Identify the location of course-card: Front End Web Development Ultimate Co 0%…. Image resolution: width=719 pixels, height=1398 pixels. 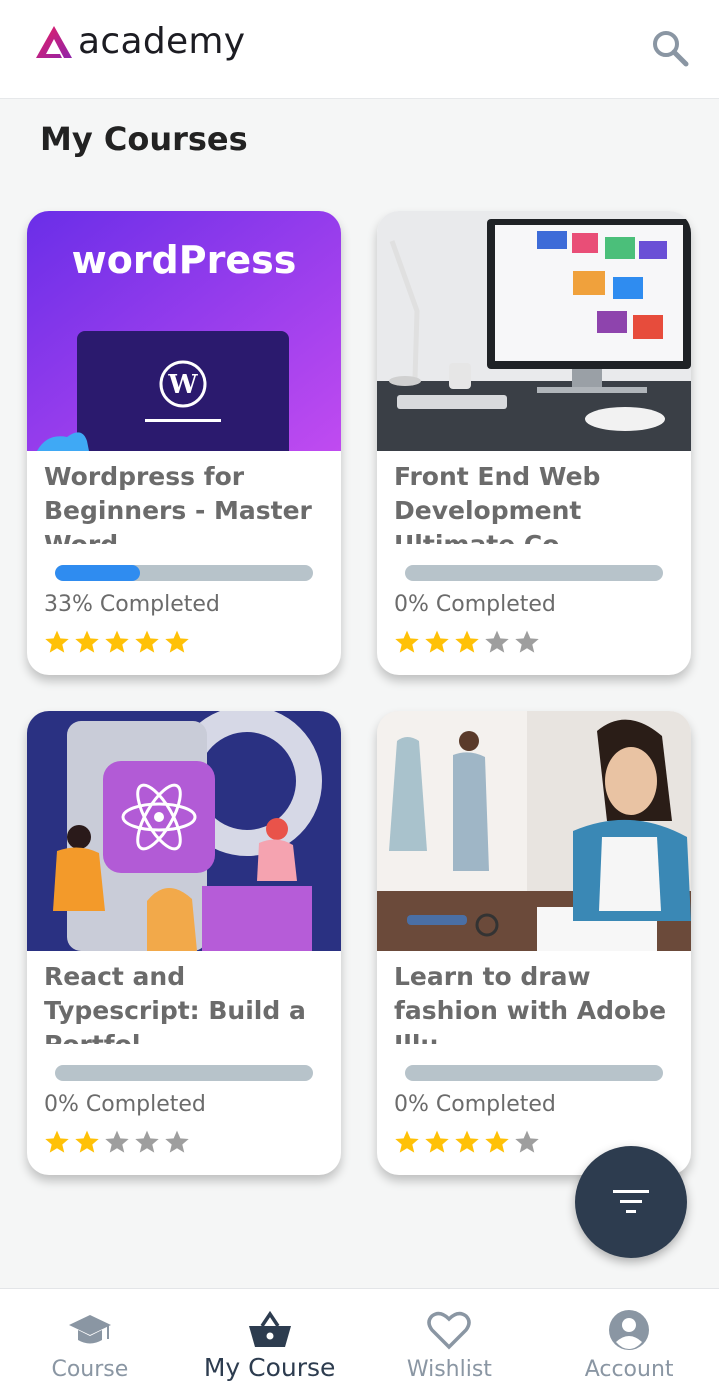
(534, 443).